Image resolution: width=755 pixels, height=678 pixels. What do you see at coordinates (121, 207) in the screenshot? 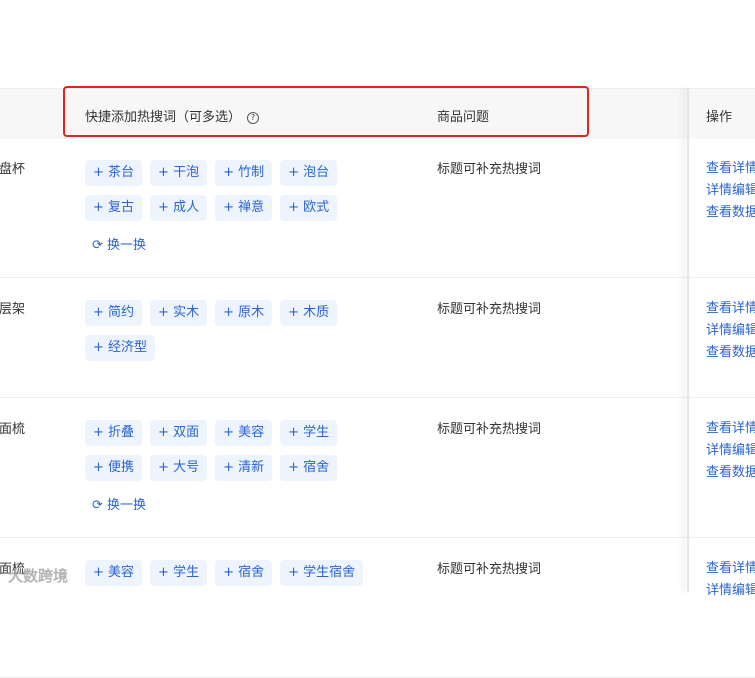
I see `tag-label: 复古` at bounding box center [121, 207].